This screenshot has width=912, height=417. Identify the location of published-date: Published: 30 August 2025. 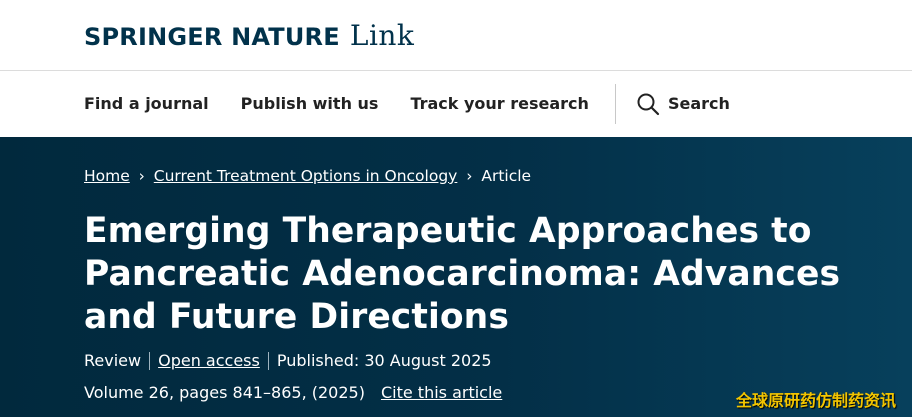
(384, 360).